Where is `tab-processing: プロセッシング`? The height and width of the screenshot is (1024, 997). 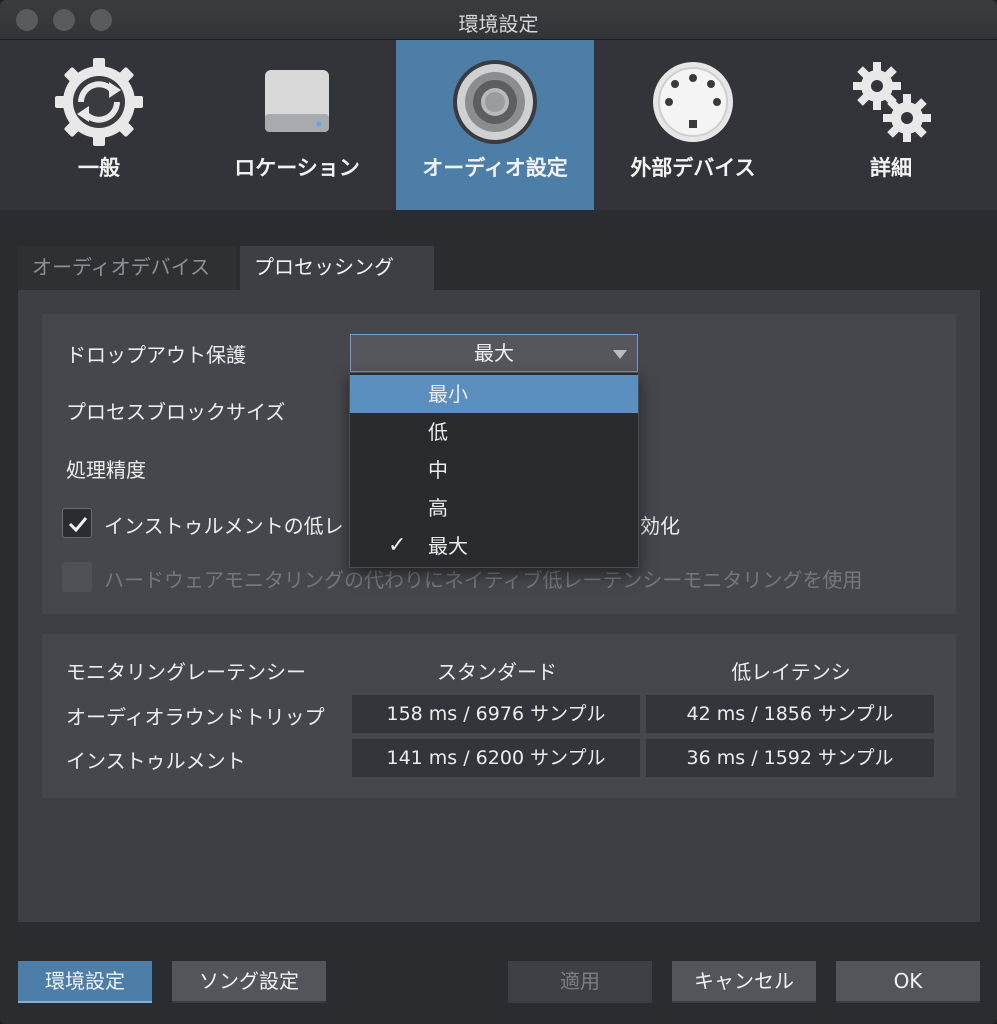
tab-processing: プロセッシング is located at coordinates (337, 268).